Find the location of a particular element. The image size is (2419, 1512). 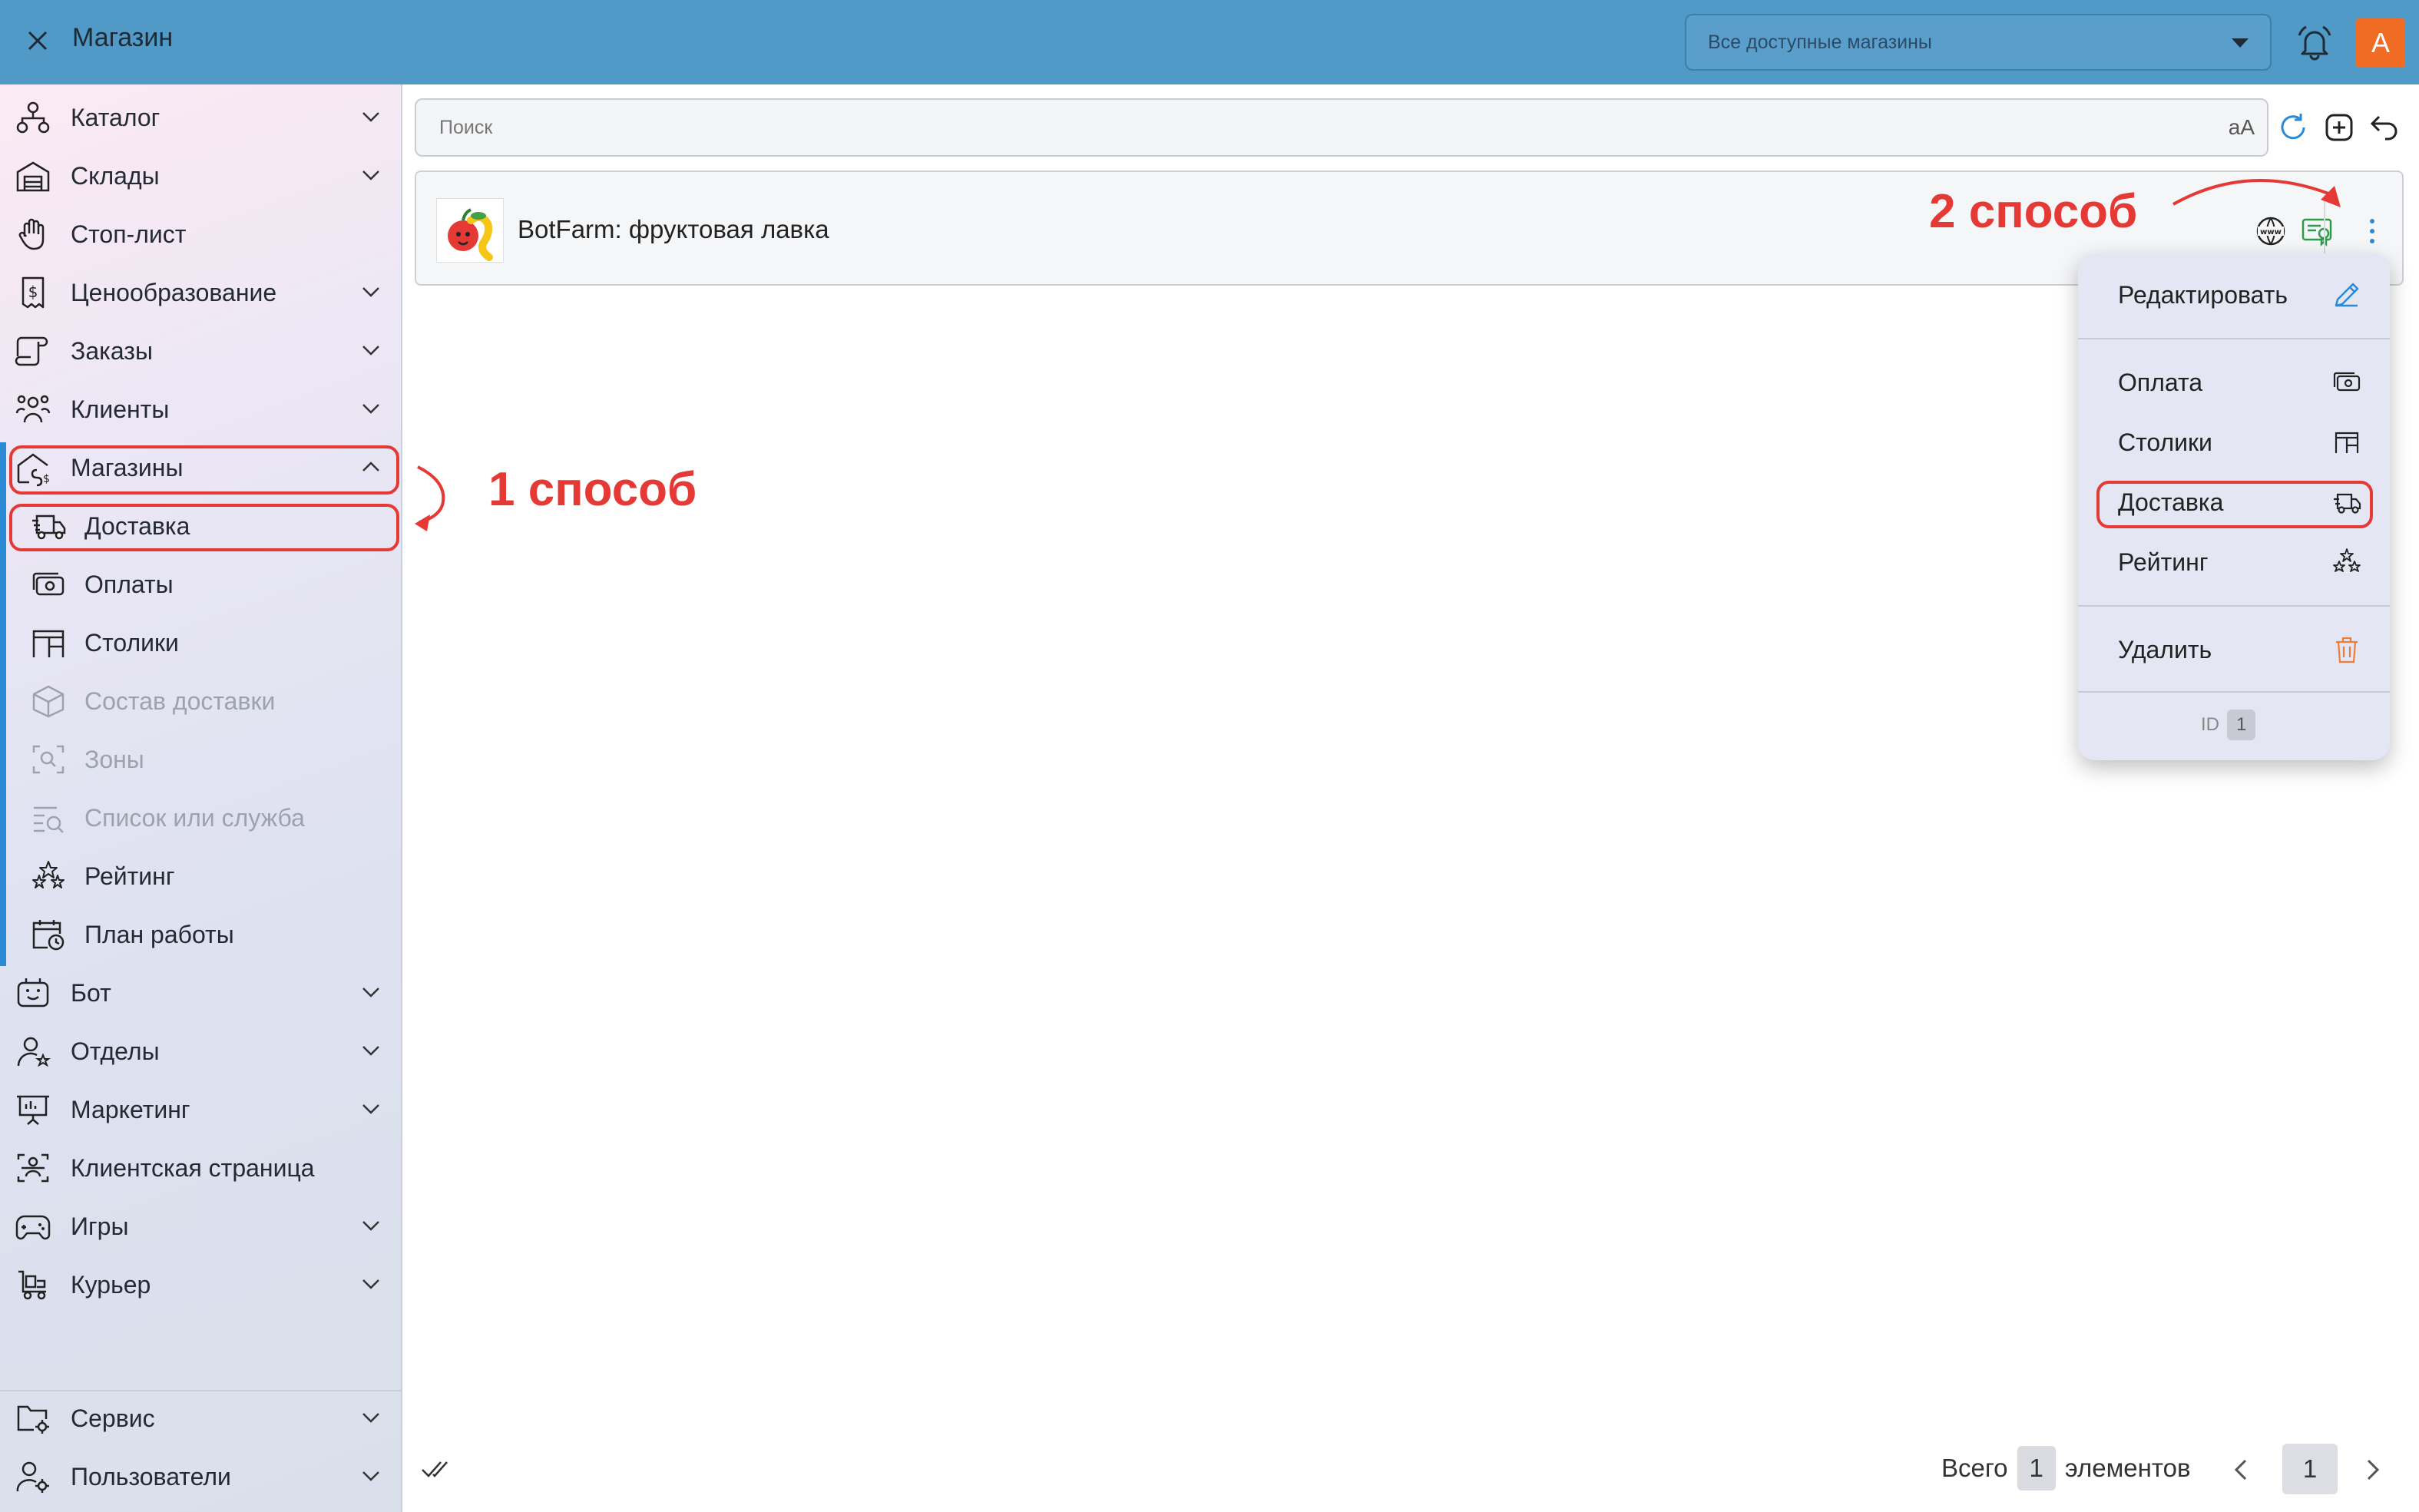

sidebar-item-work-plan: План работы is located at coordinates (201, 935).